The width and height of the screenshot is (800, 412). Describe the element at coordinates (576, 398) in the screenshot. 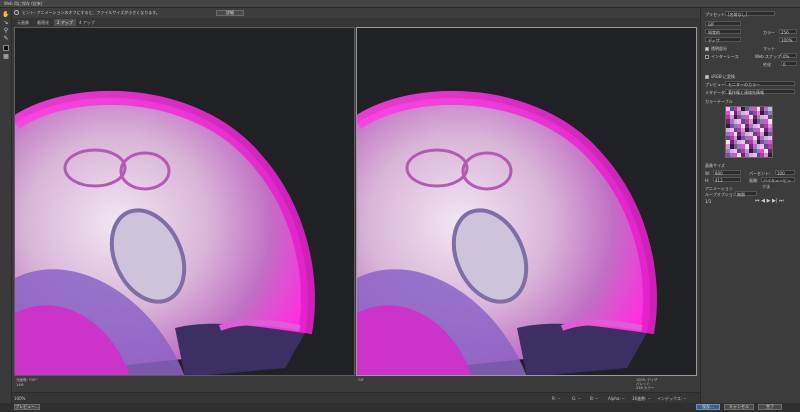

I see `status-g: G: --` at that location.